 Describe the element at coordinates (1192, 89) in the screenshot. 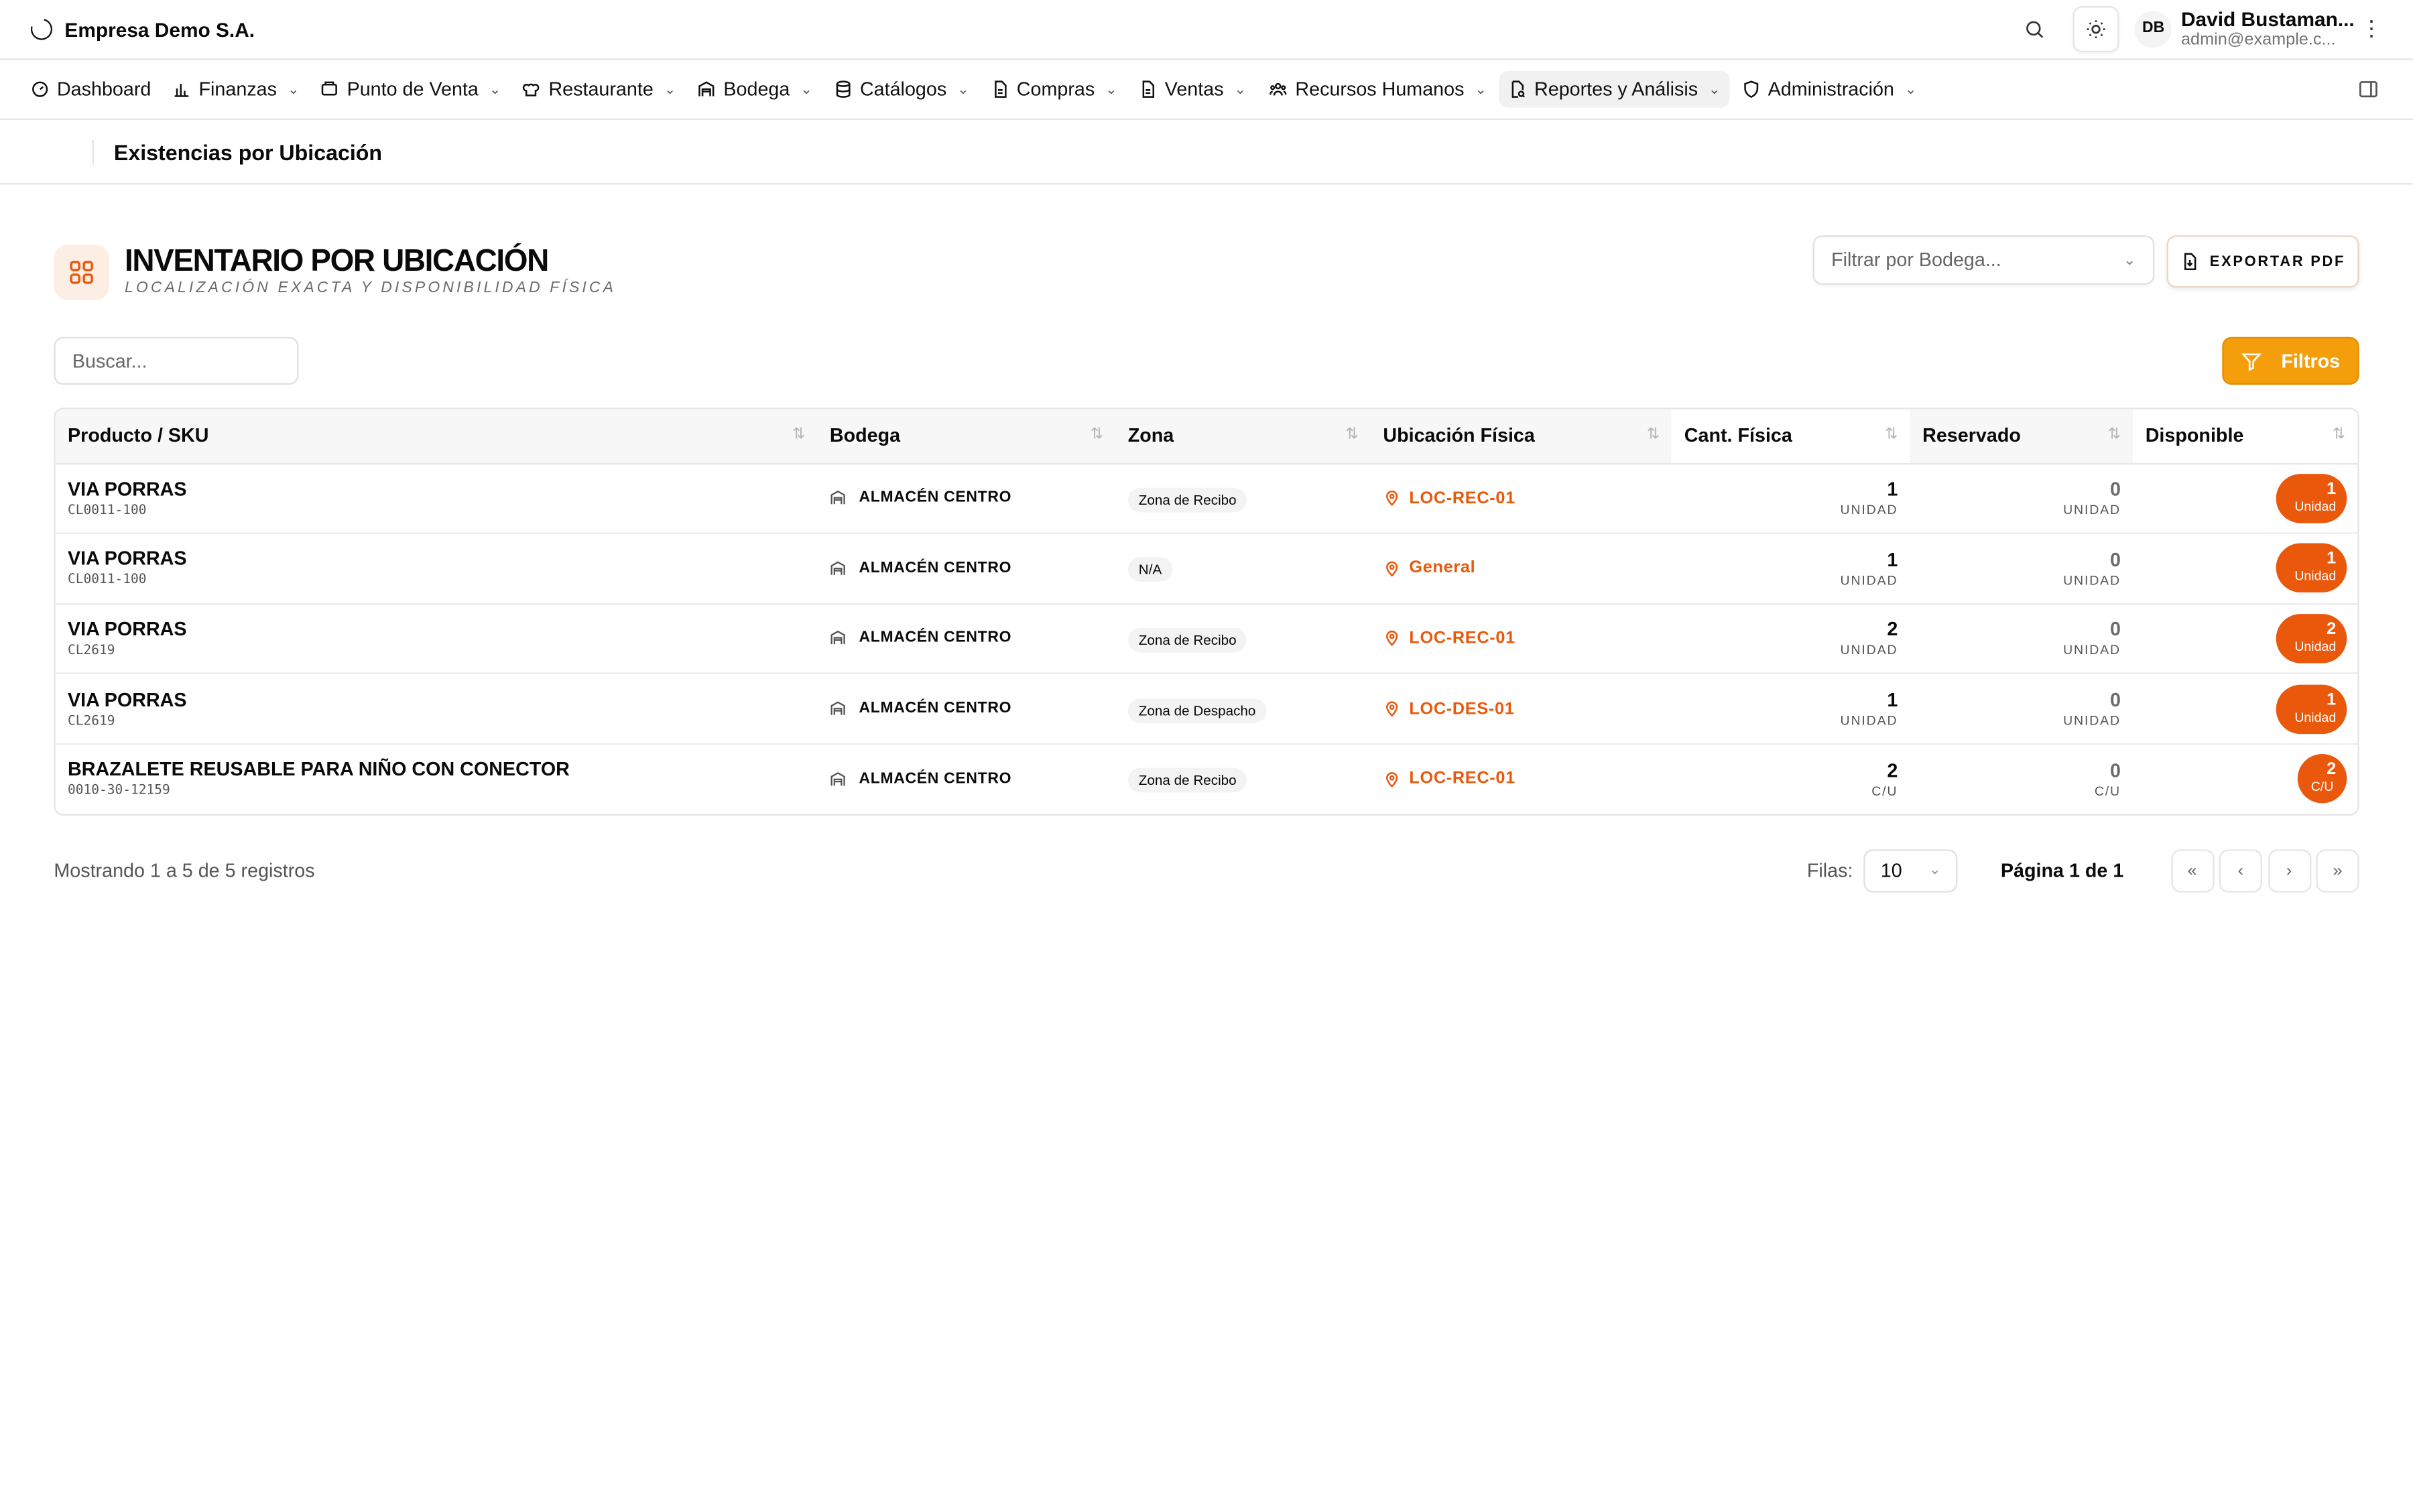

I see `nav-item-ventas: Ventas ⌄` at that location.